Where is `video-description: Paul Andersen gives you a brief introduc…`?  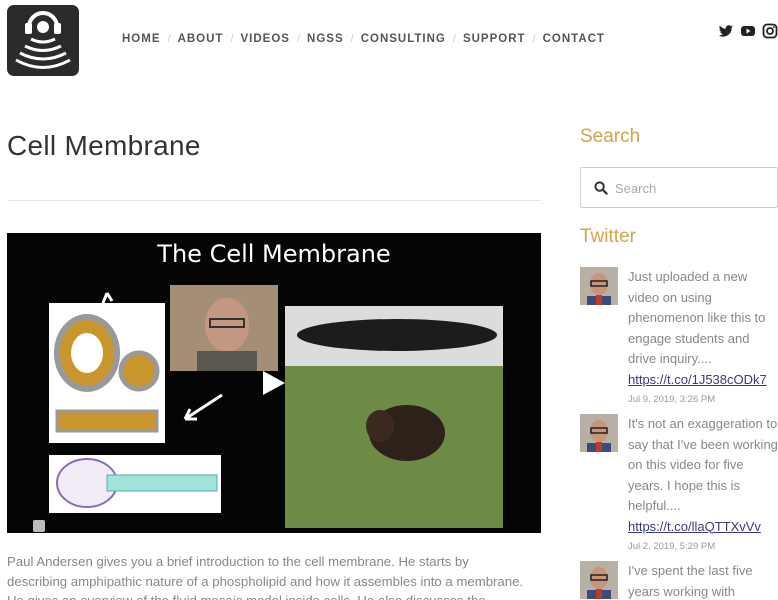
video-description: Paul Andersen gives you a brief introduc… is located at coordinates (265, 577).